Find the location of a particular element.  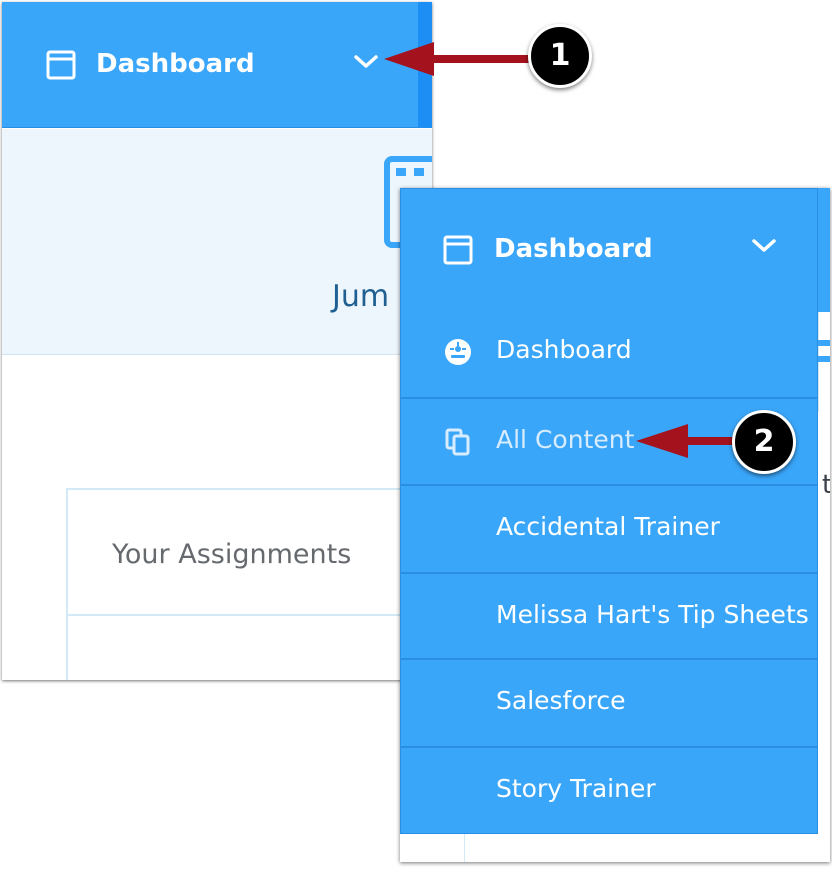

menu-item-salesforce: Salesforce is located at coordinates (609, 701).